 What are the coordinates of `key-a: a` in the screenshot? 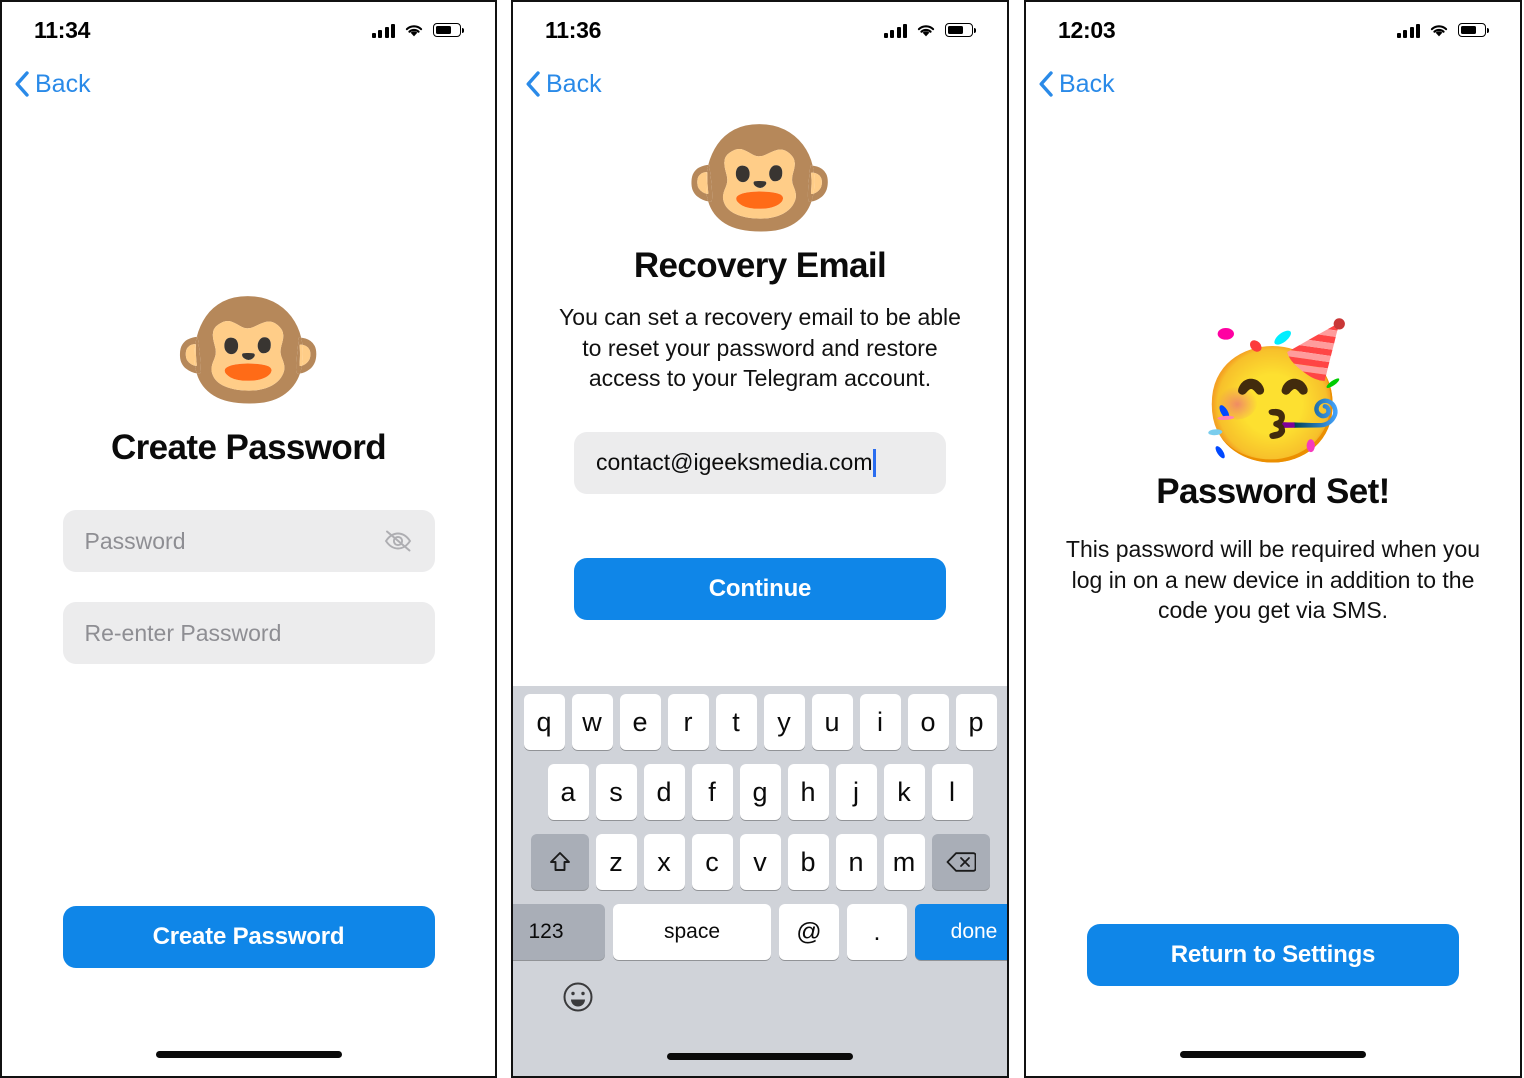 It's located at (568, 792).